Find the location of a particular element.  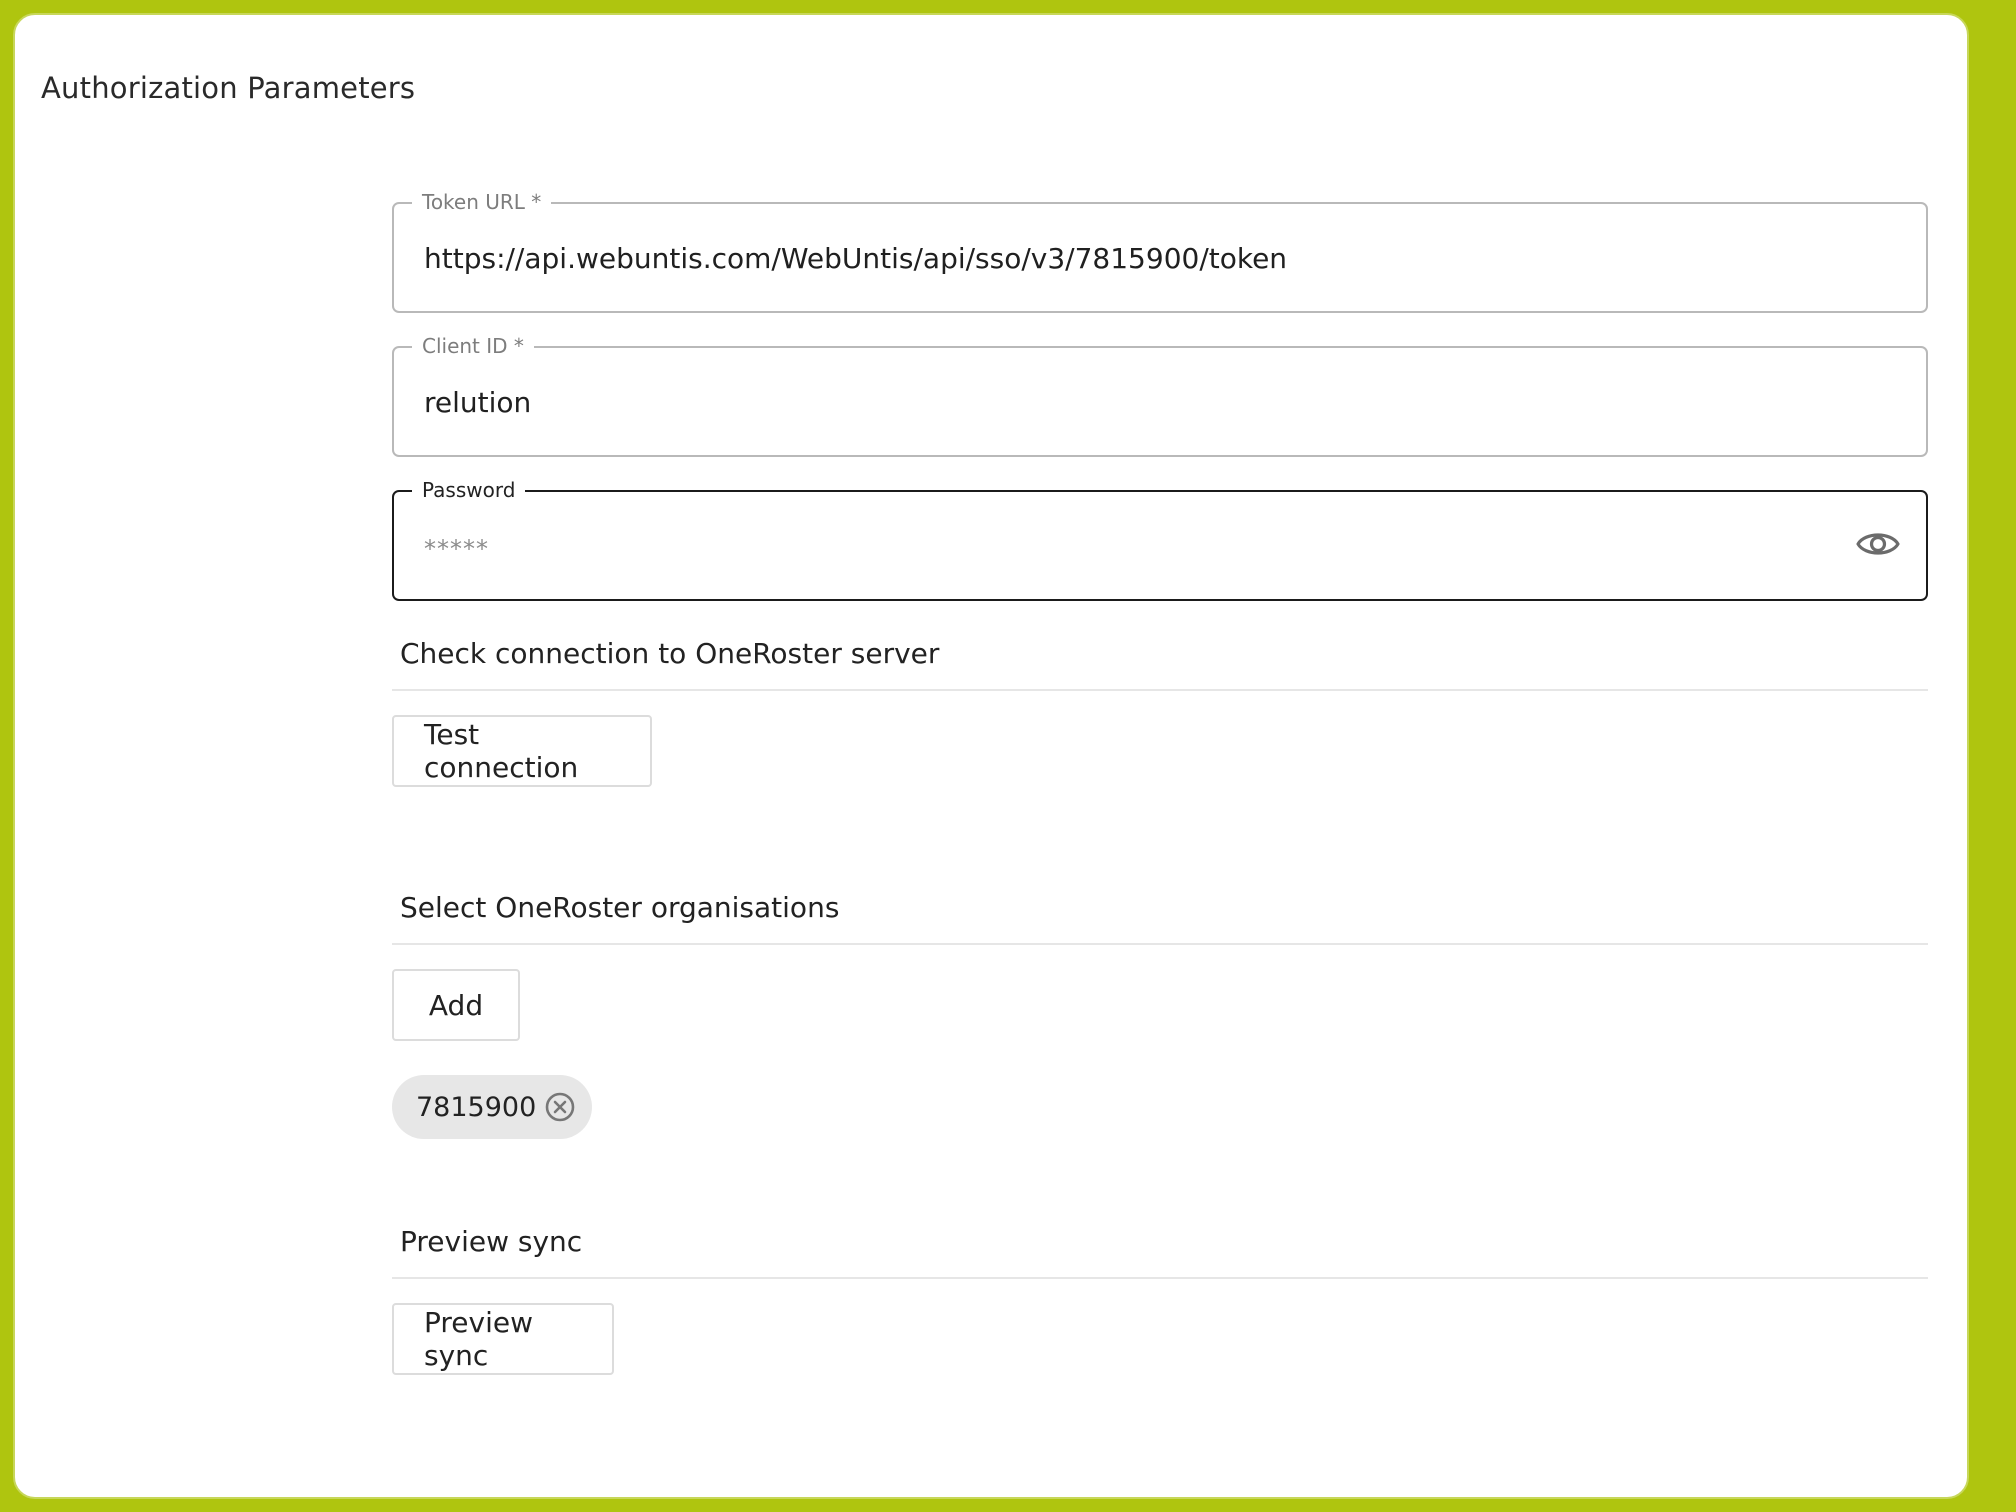

close-circle-icon is located at coordinates (560, 1107).